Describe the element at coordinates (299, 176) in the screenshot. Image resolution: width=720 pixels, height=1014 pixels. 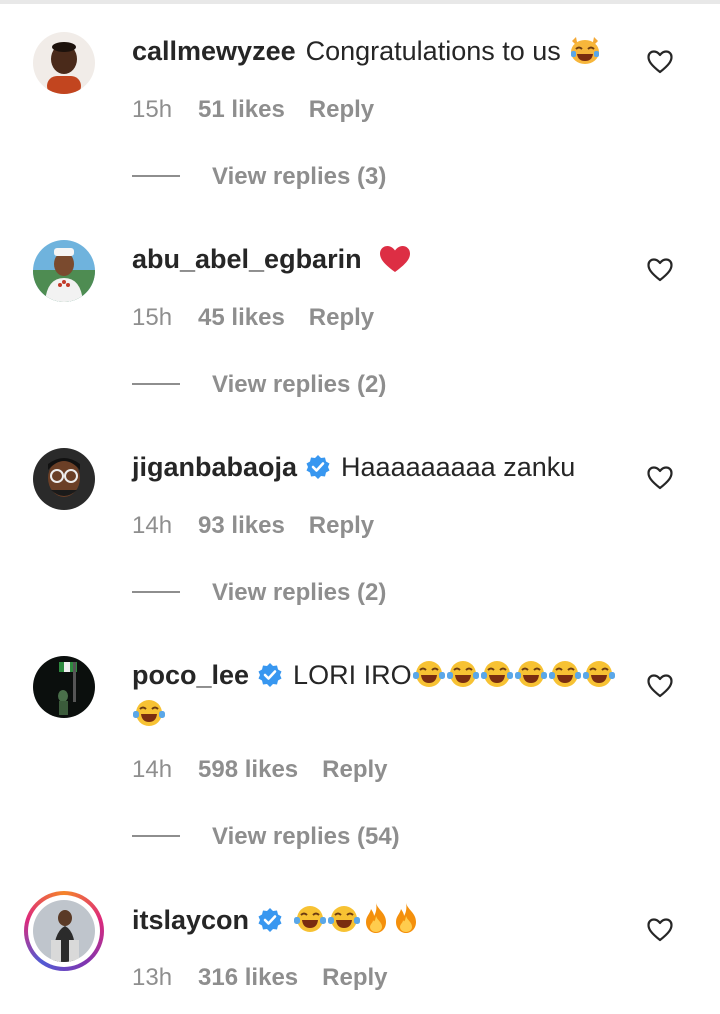
I see `view-replies-label: View replies (3)` at that location.